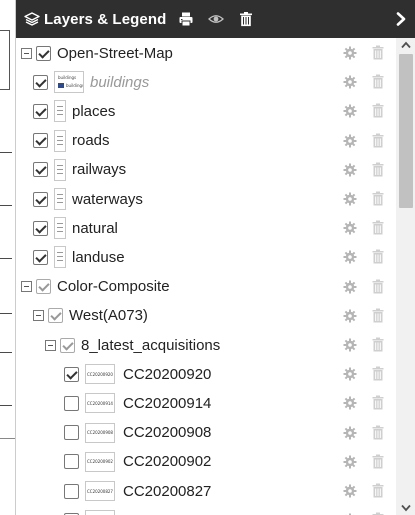  I want to click on scroll-thumb, so click(406, 131).